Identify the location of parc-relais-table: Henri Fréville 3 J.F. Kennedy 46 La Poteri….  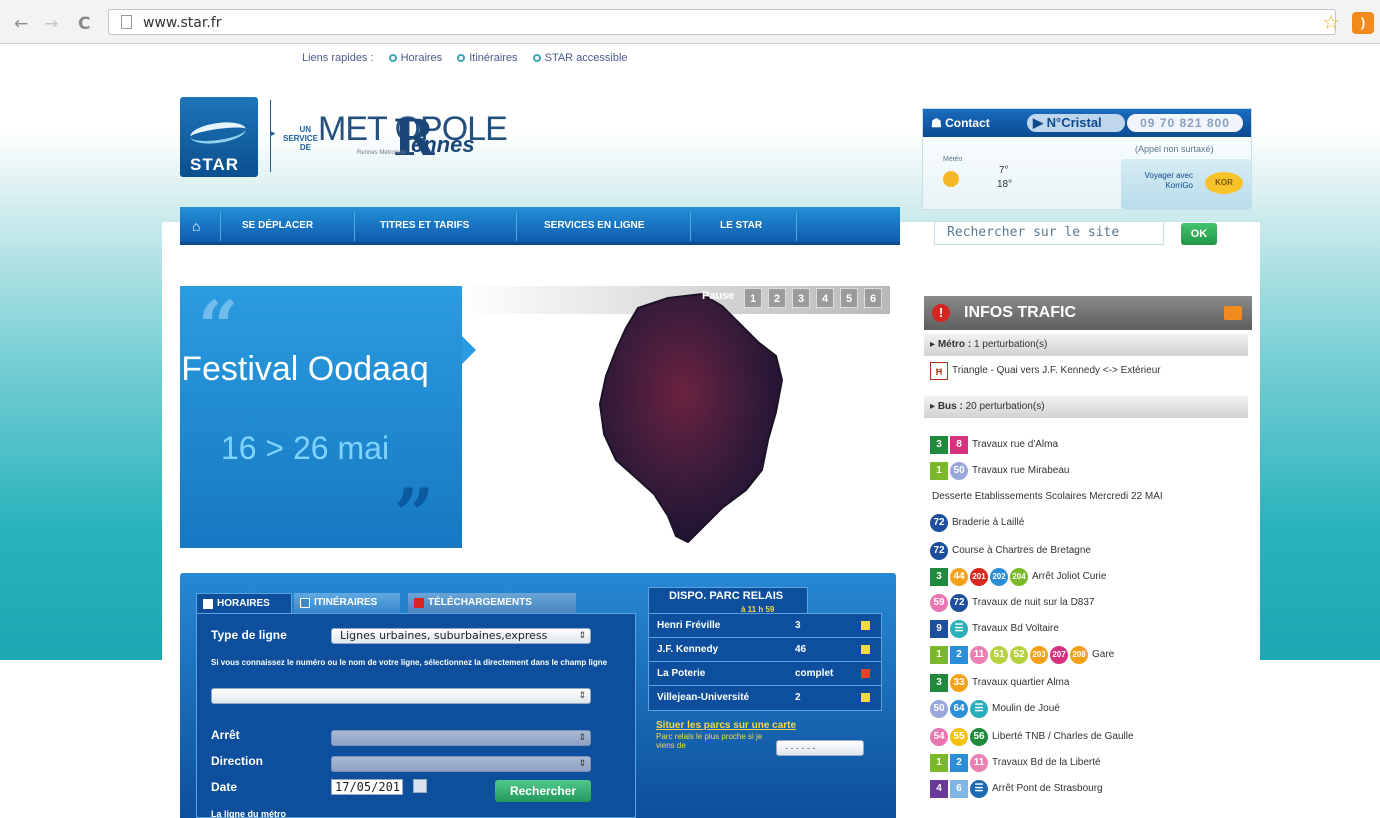
(765, 662).